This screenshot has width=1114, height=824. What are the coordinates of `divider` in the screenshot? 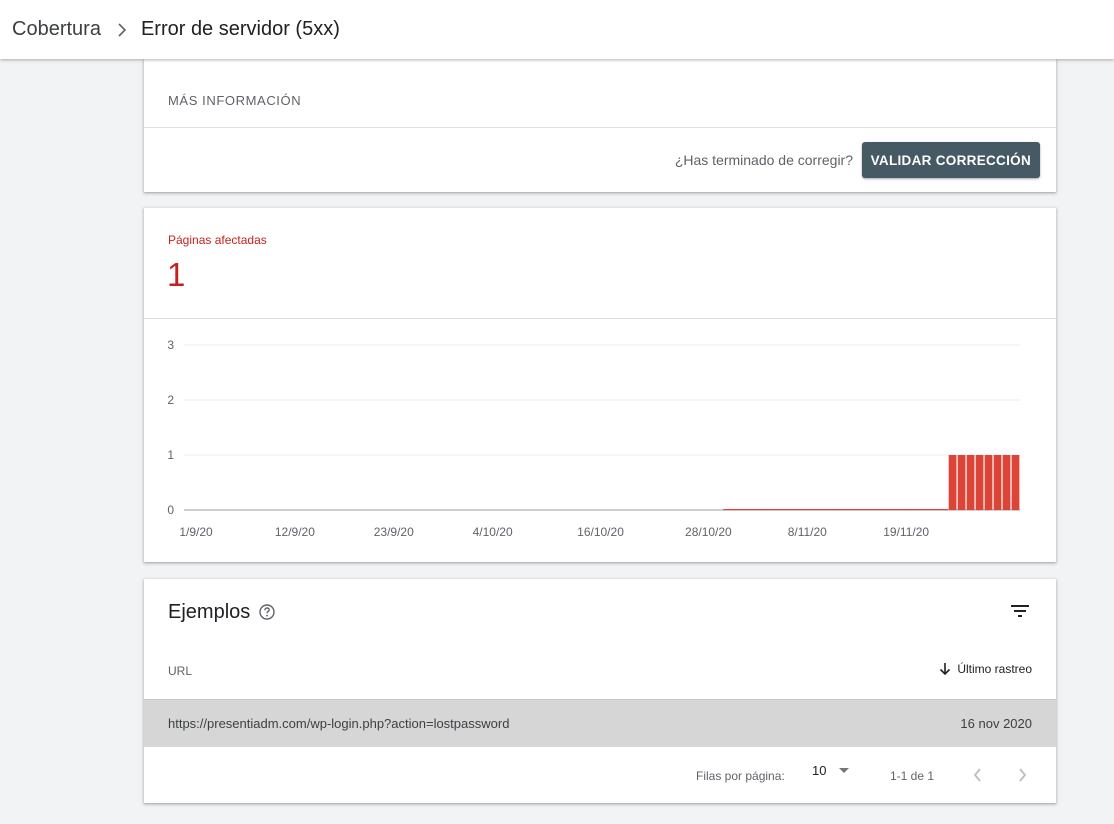 It's located at (600, 127).